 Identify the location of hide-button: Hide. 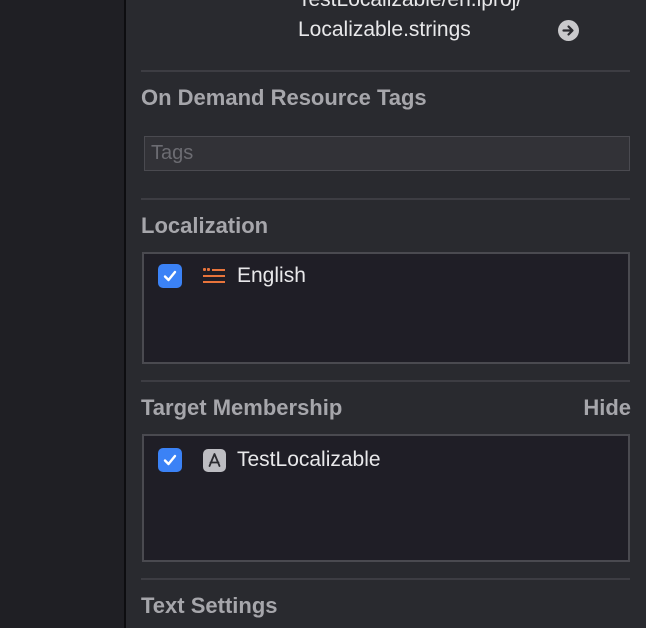
(607, 408).